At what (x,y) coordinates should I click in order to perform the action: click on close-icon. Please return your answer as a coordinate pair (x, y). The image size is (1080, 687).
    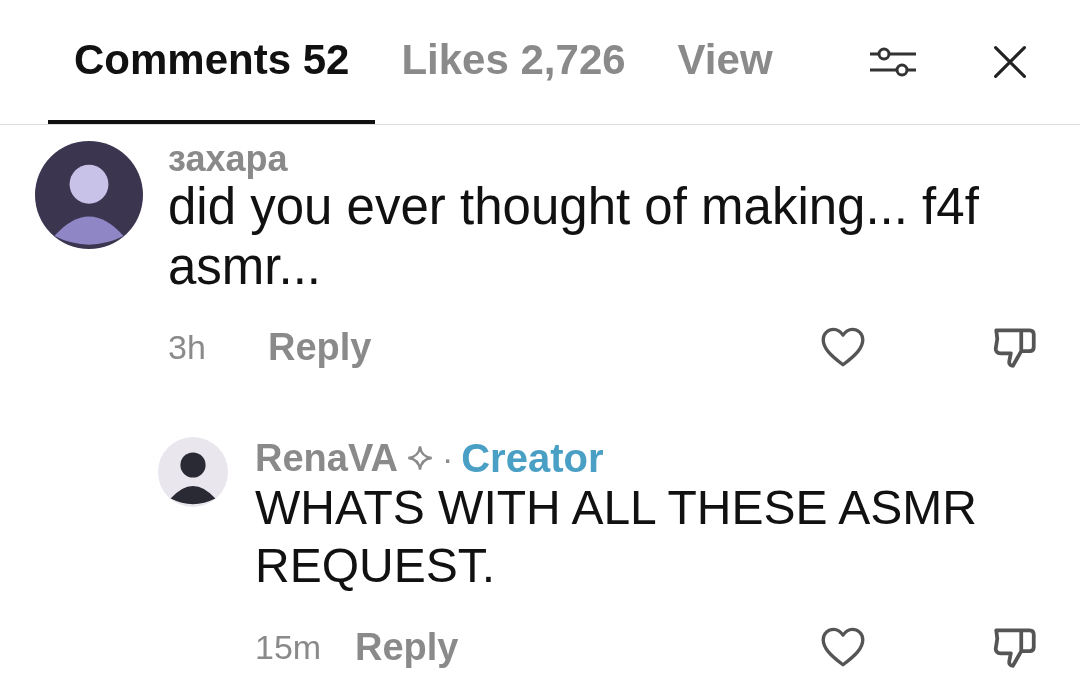
    Looking at the image, I should click on (1010, 62).